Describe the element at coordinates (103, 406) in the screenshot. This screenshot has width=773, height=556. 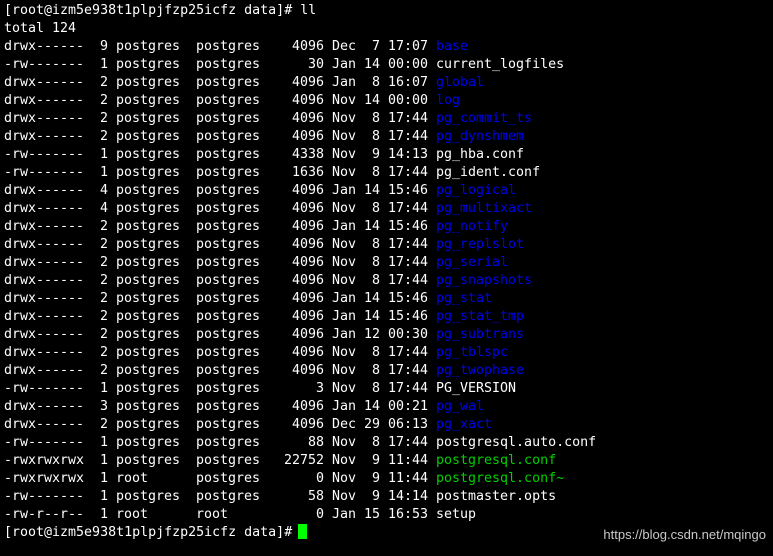
I see `entry-links: 3` at that location.